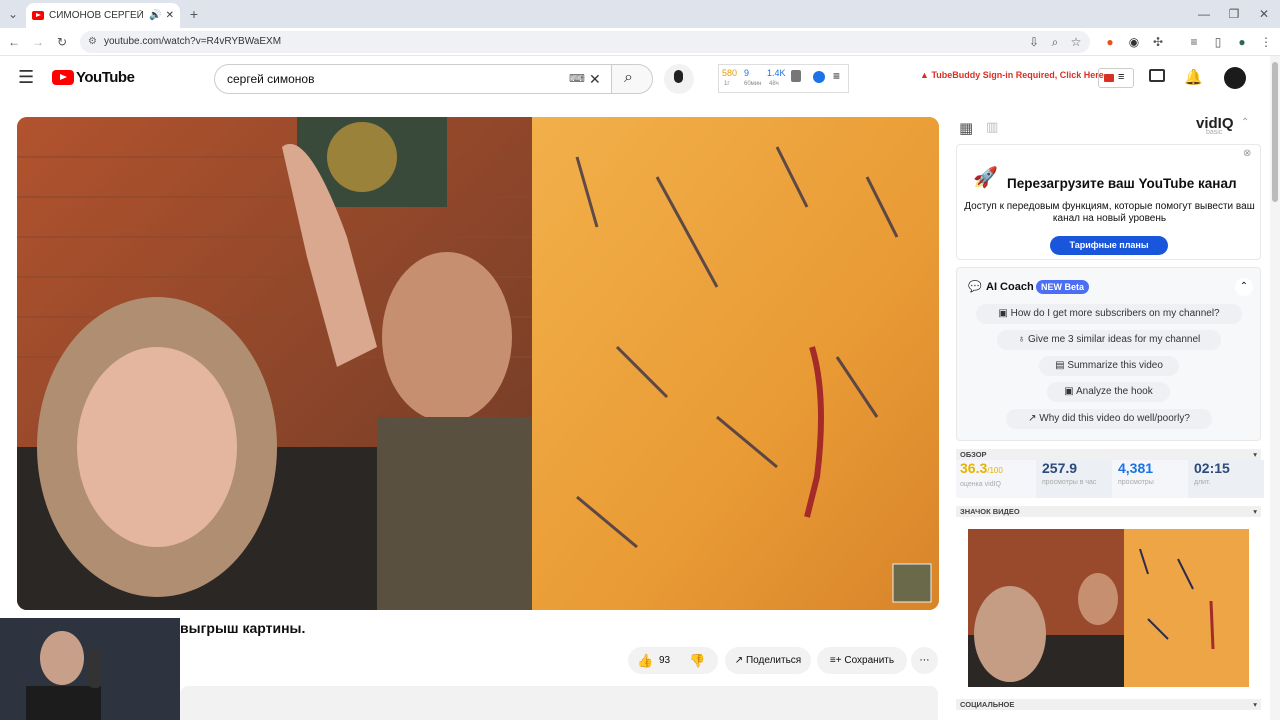 The width and height of the screenshot is (1280, 725). What do you see at coordinates (679, 79) in the screenshot?
I see `voice-search-button` at bounding box center [679, 79].